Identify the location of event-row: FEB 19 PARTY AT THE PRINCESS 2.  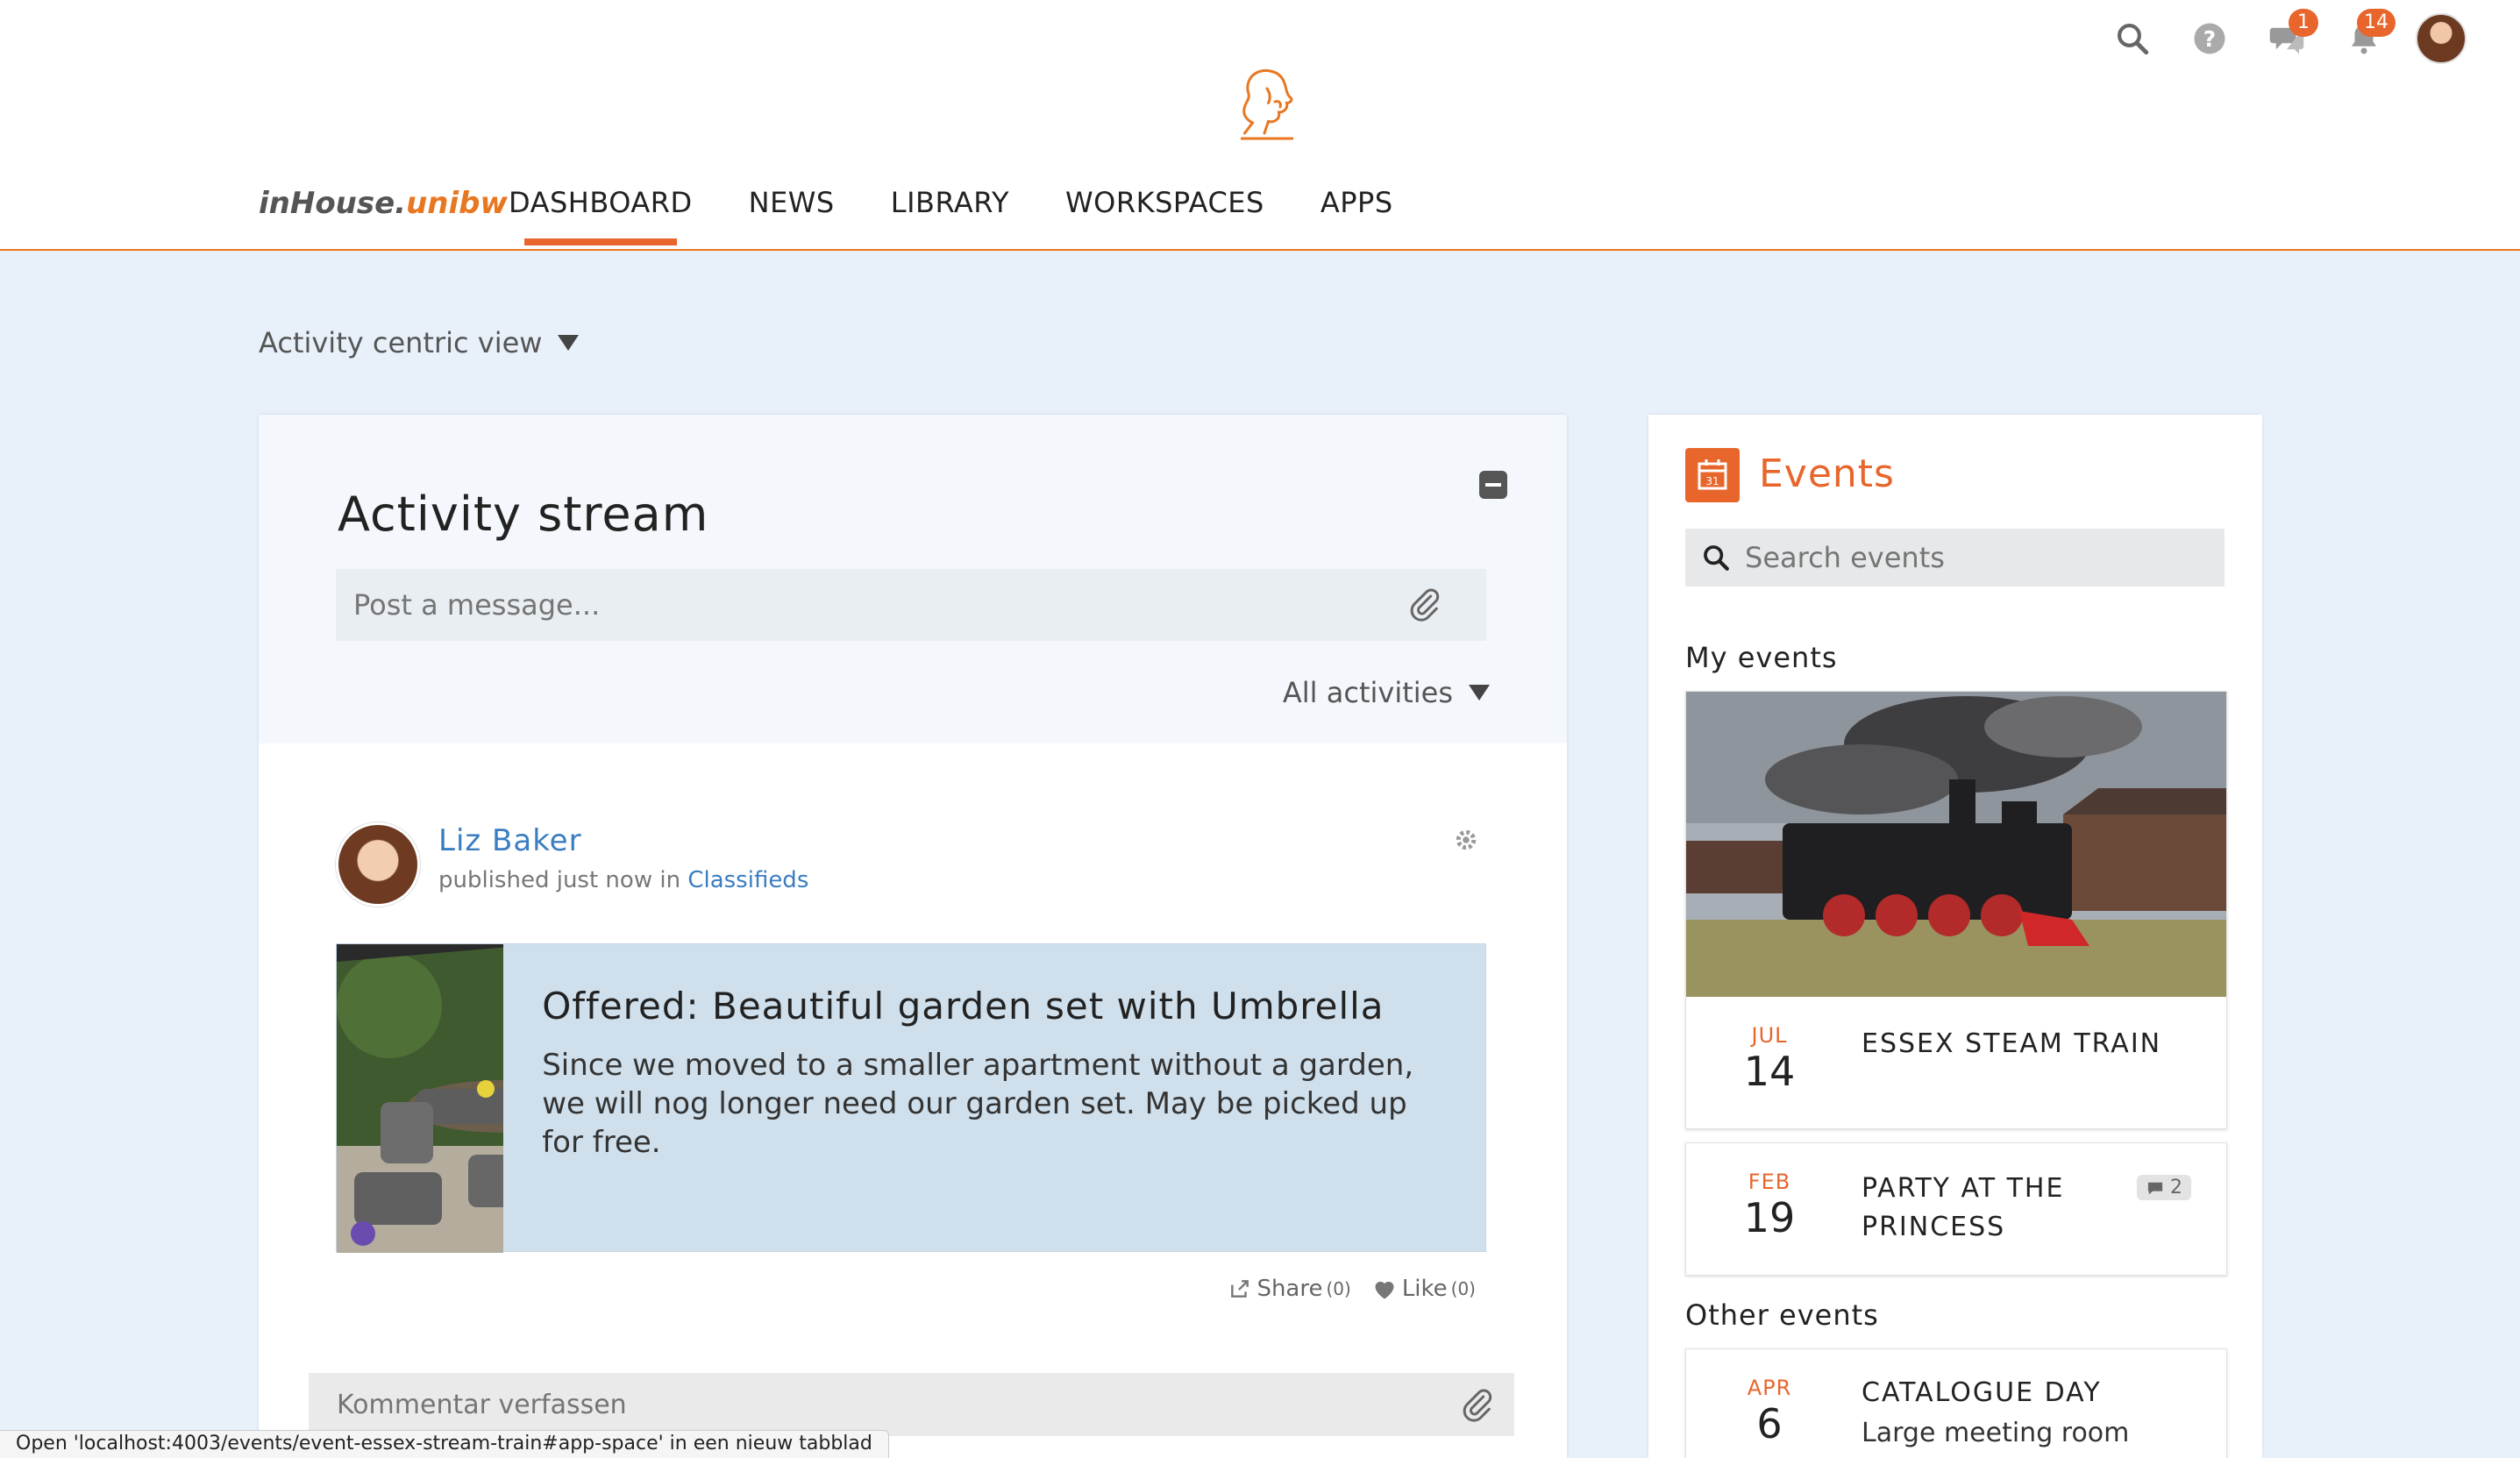
(1956, 1209).